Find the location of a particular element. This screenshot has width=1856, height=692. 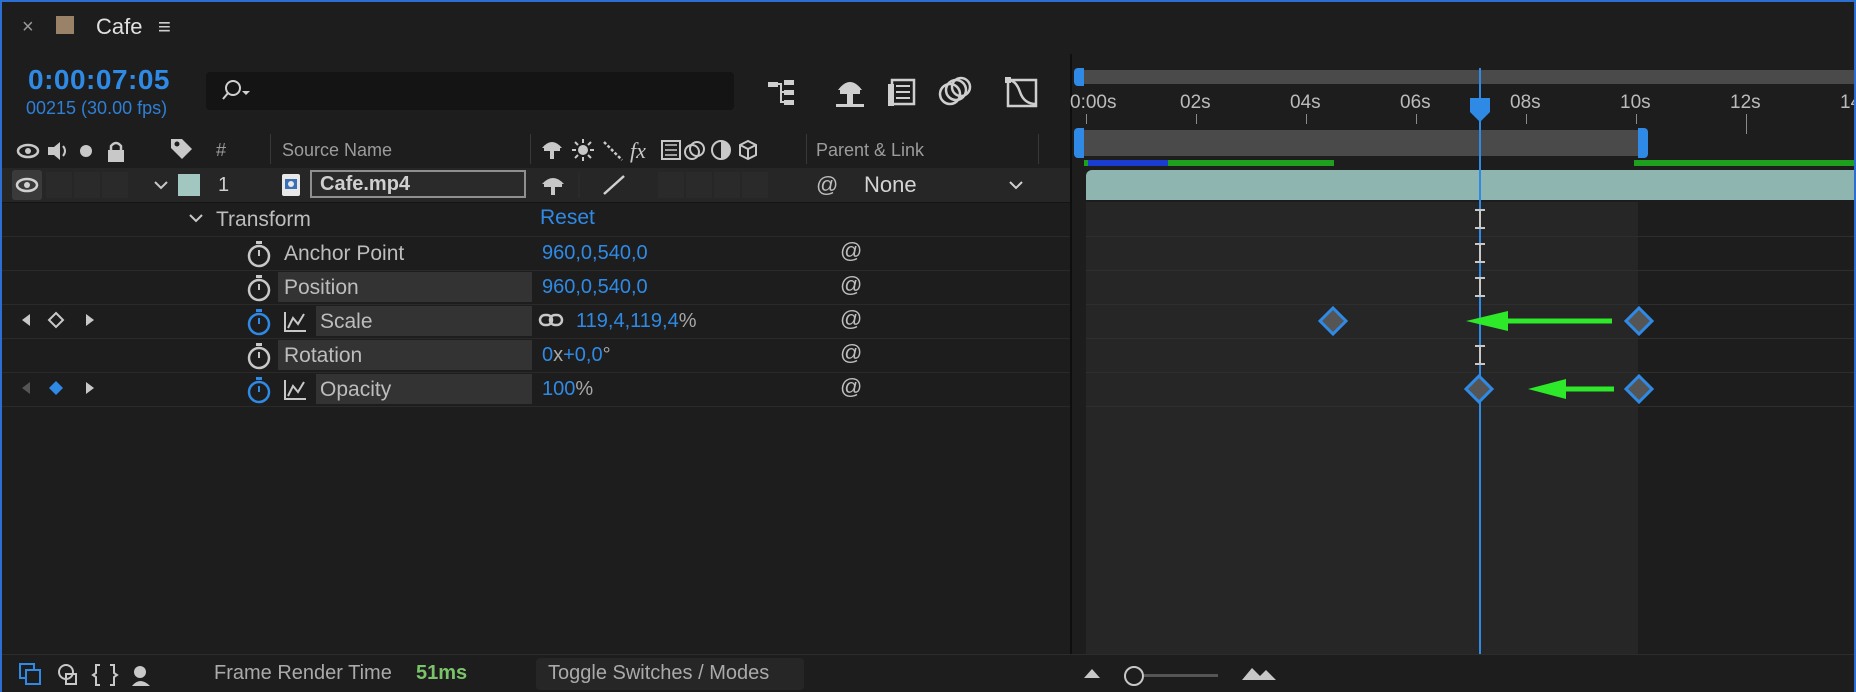

layer-number-header: # is located at coordinates (221, 150).